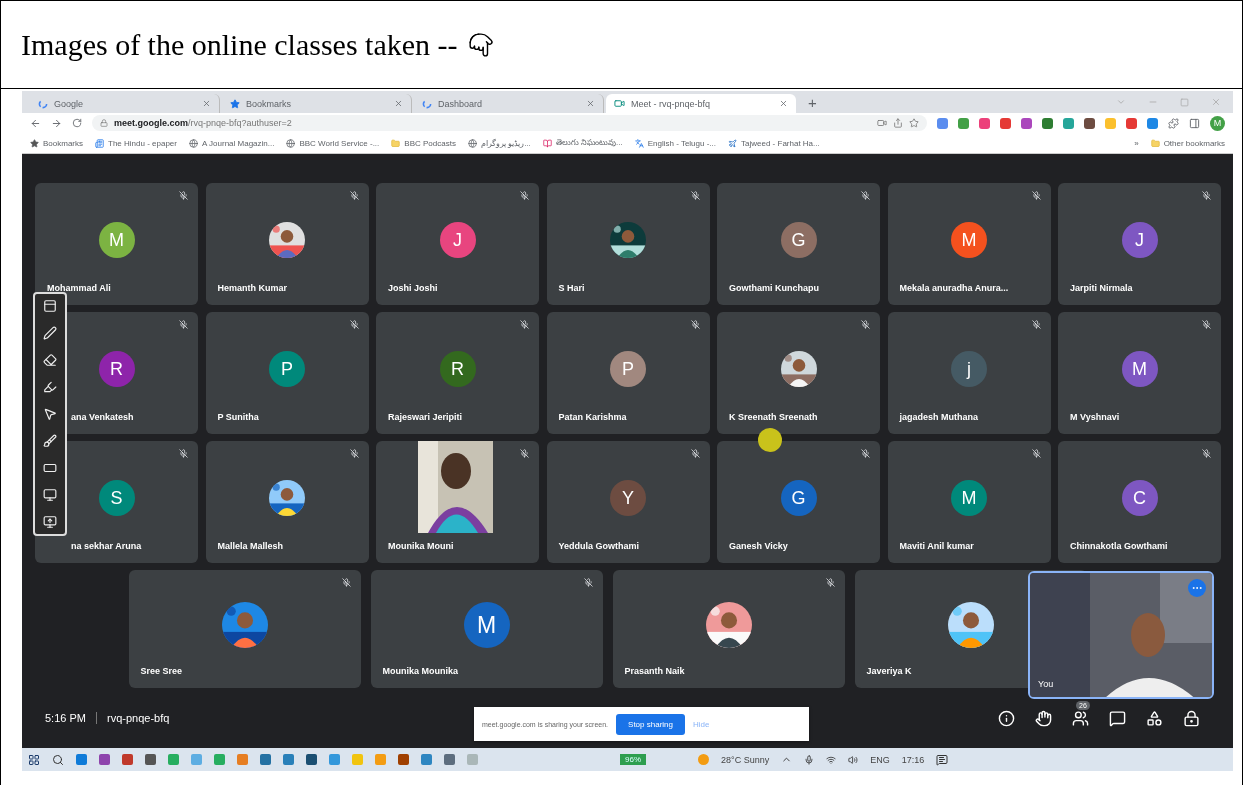  What do you see at coordinates (853, 759) in the screenshot?
I see `speaker-icon` at bounding box center [853, 759].